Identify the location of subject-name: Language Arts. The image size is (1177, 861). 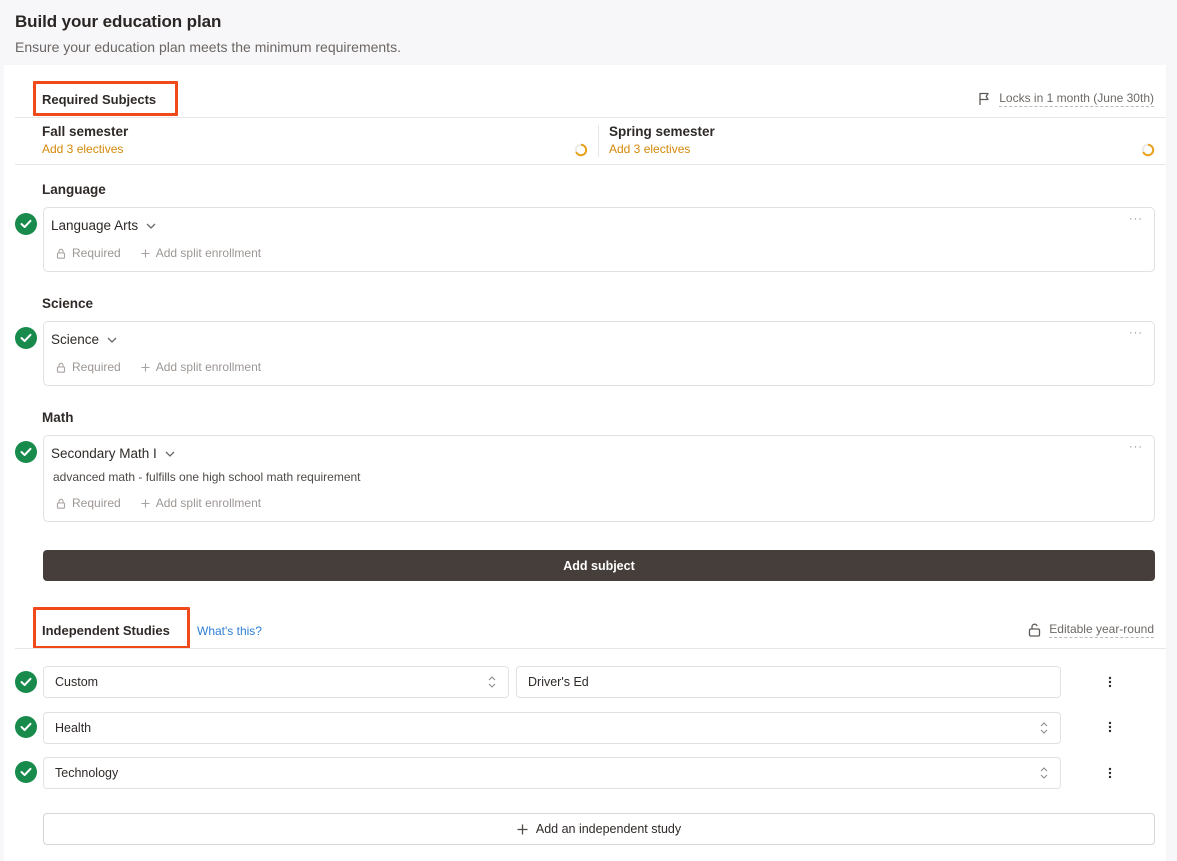
(95, 225).